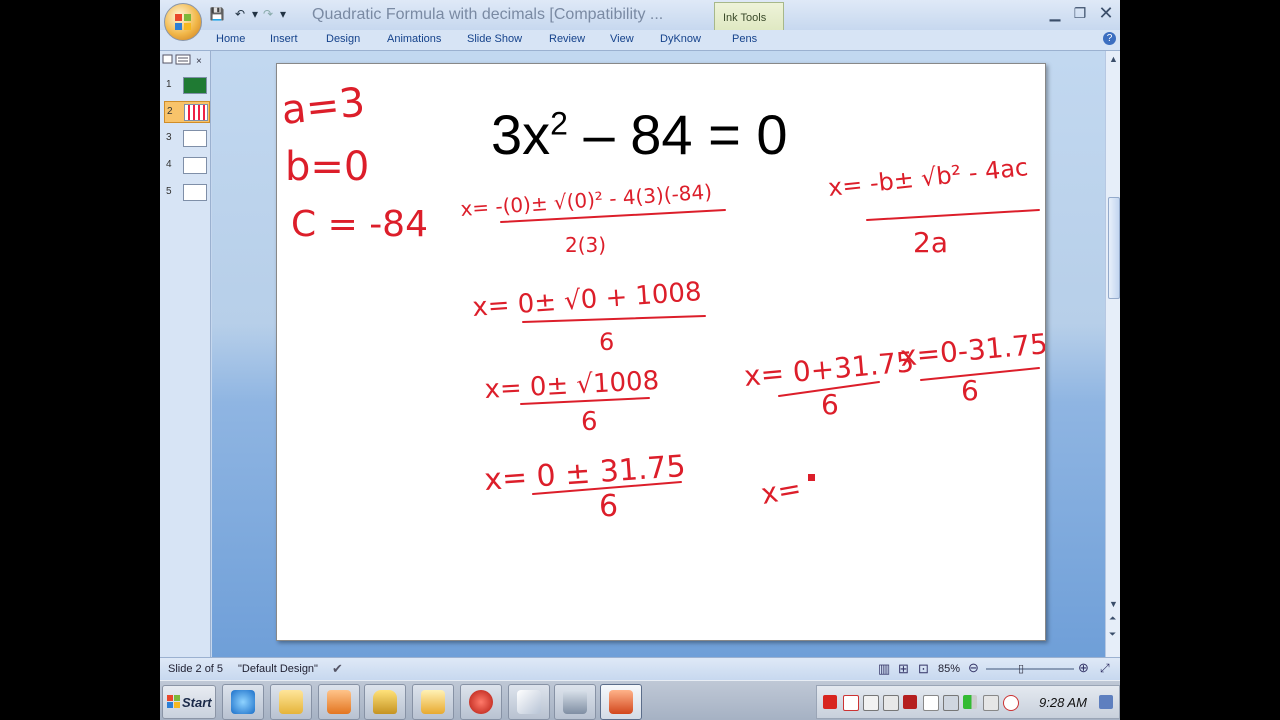 Image resolution: width=1280 pixels, height=720 pixels. What do you see at coordinates (680, 39) in the screenshot?
I see `tab-dyknow: DyKnow` at bounding box center [680, 39].